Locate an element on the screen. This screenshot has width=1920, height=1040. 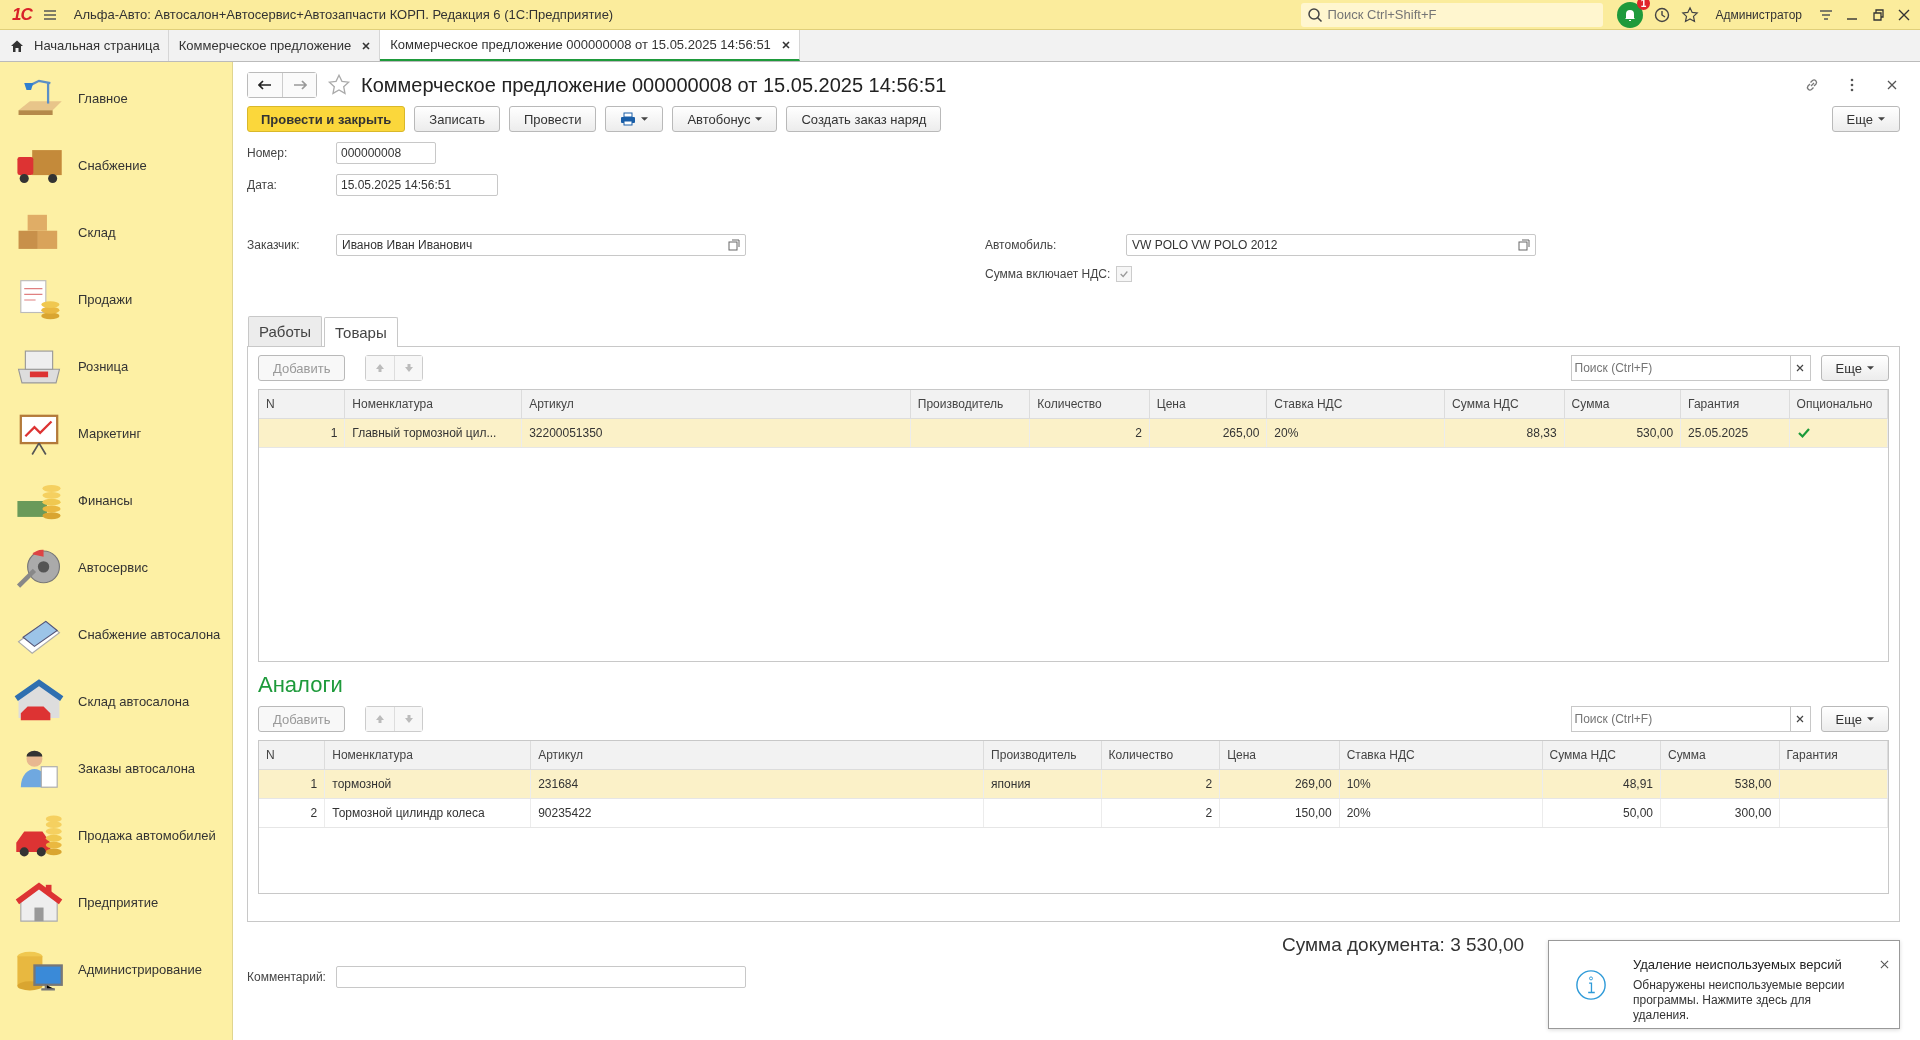
restore-icon is located at coordinates (1878, 14).